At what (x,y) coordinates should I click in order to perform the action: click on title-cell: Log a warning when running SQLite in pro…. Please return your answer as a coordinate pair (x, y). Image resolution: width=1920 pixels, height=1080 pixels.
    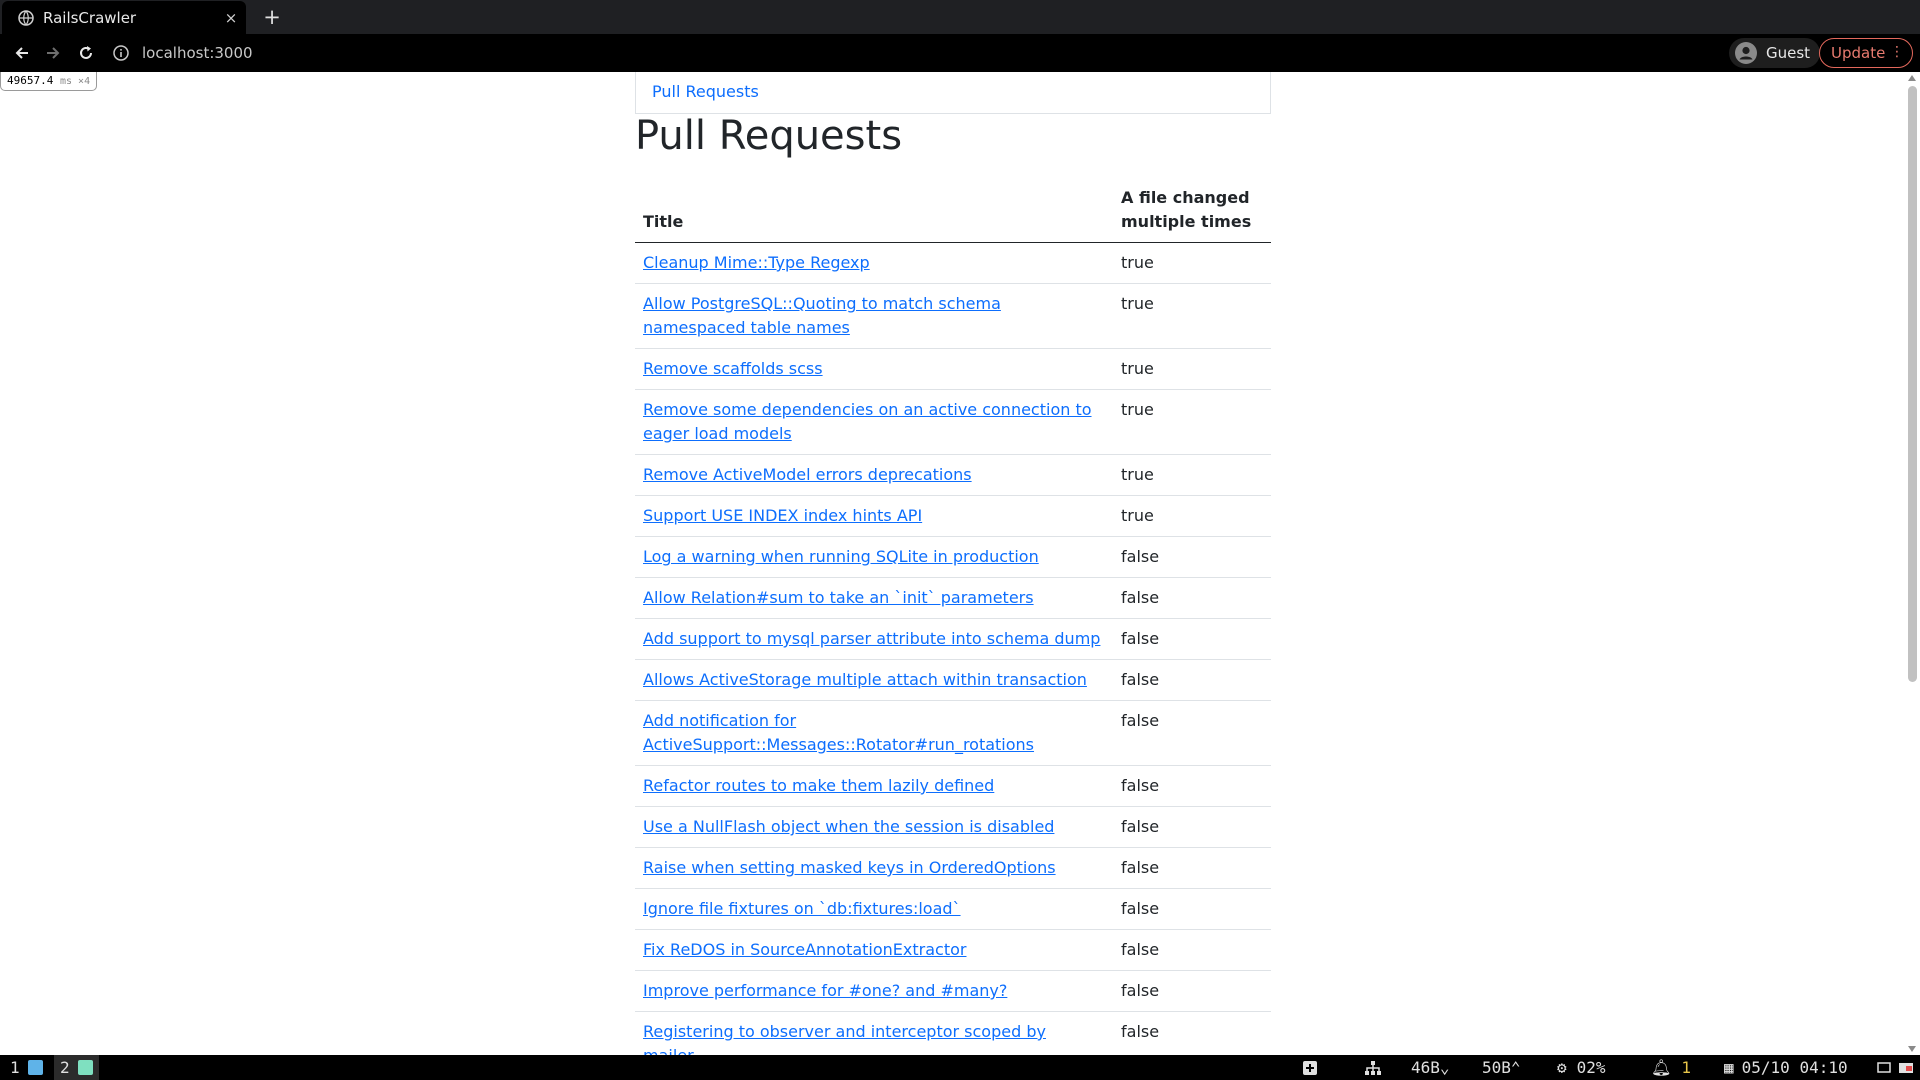
    Looking at the image, I should click on (874, 557).